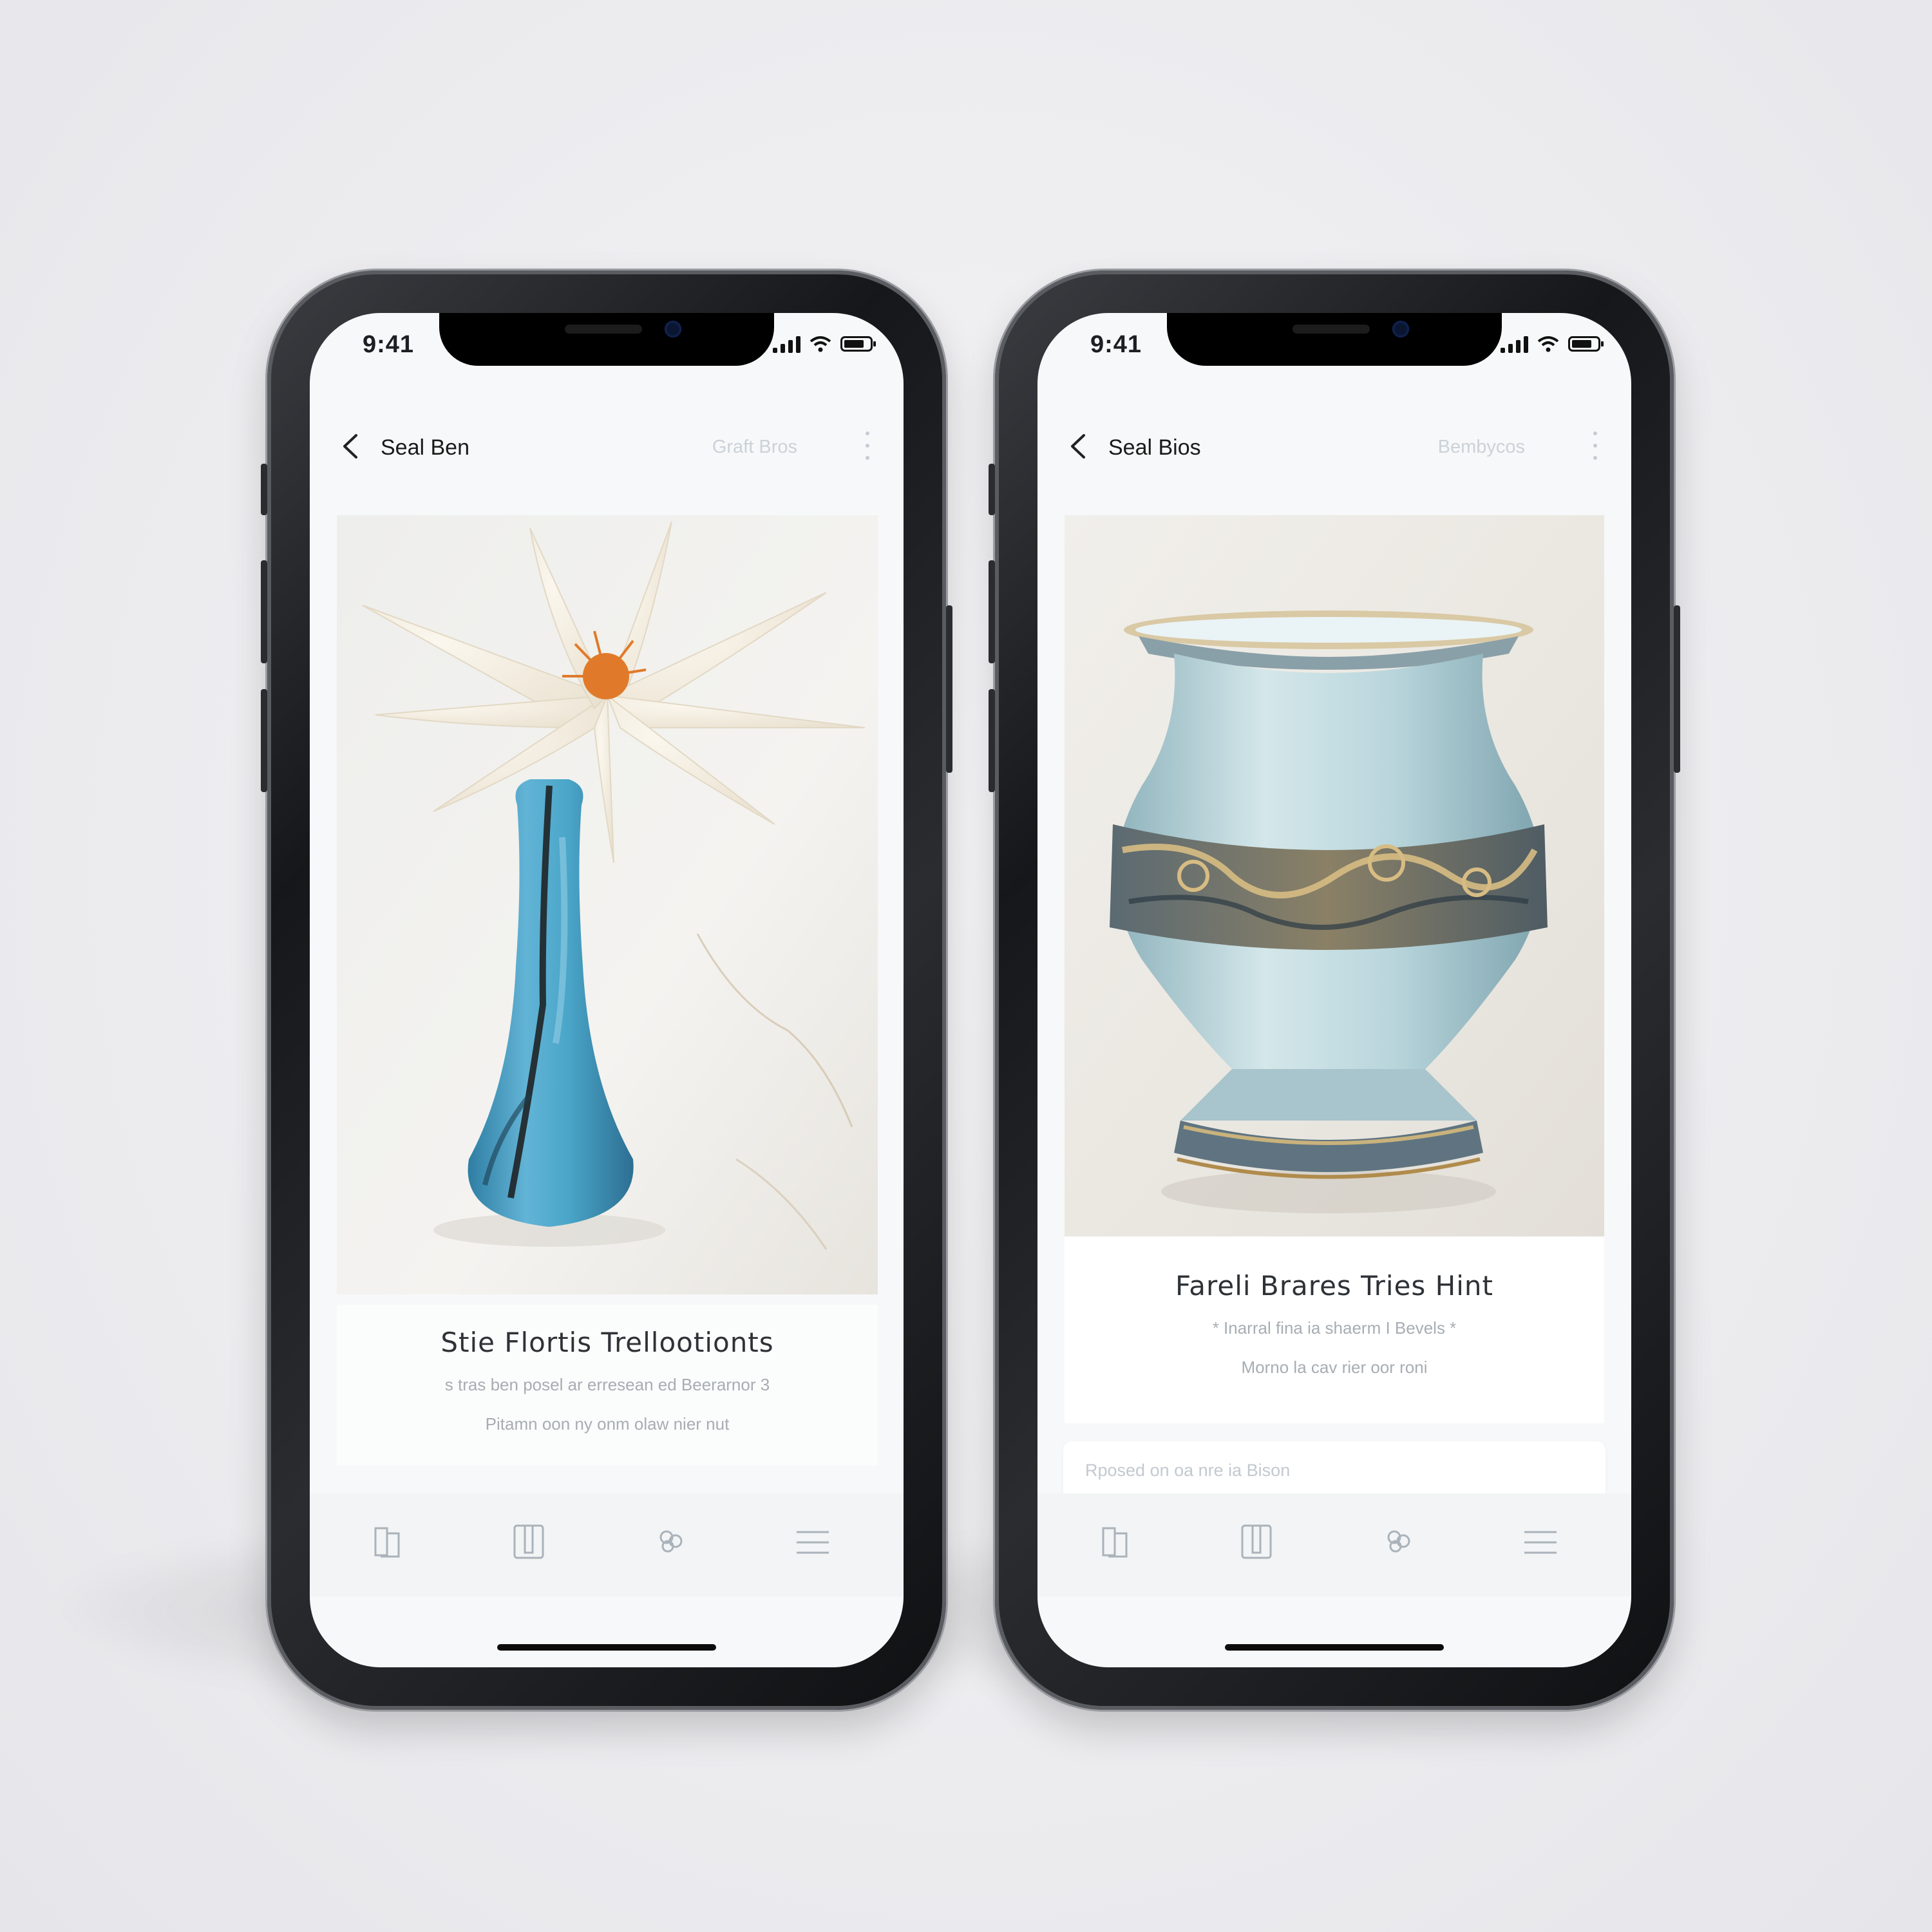 This screenshot has height=1932, width=1932. Describe the element at coordinates (607, 1343) in the screenshot. I see `product-title: Stie Flortis Trellootionts` at that location.